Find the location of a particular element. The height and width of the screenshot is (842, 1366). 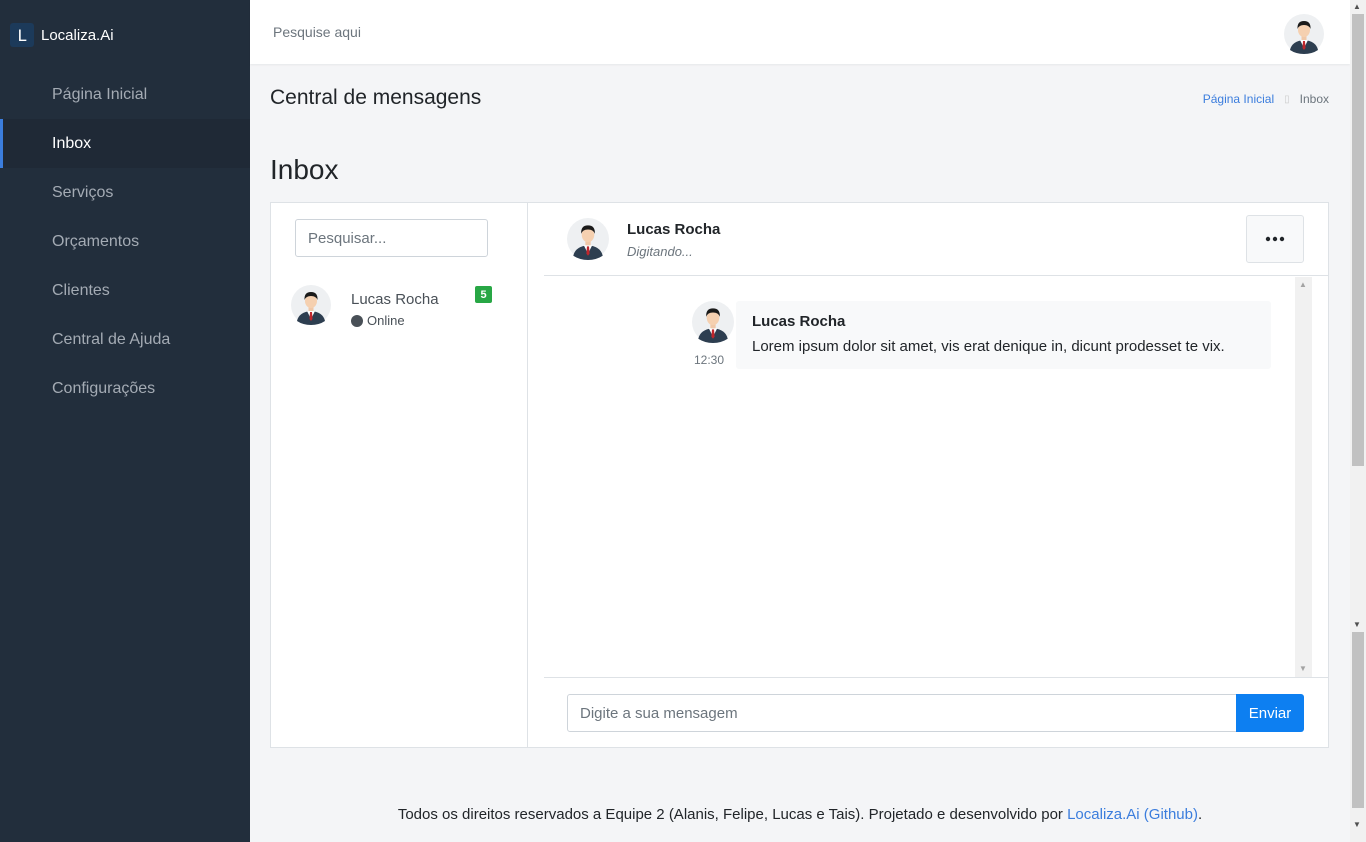

topbar is located at coordinates (800, 32).